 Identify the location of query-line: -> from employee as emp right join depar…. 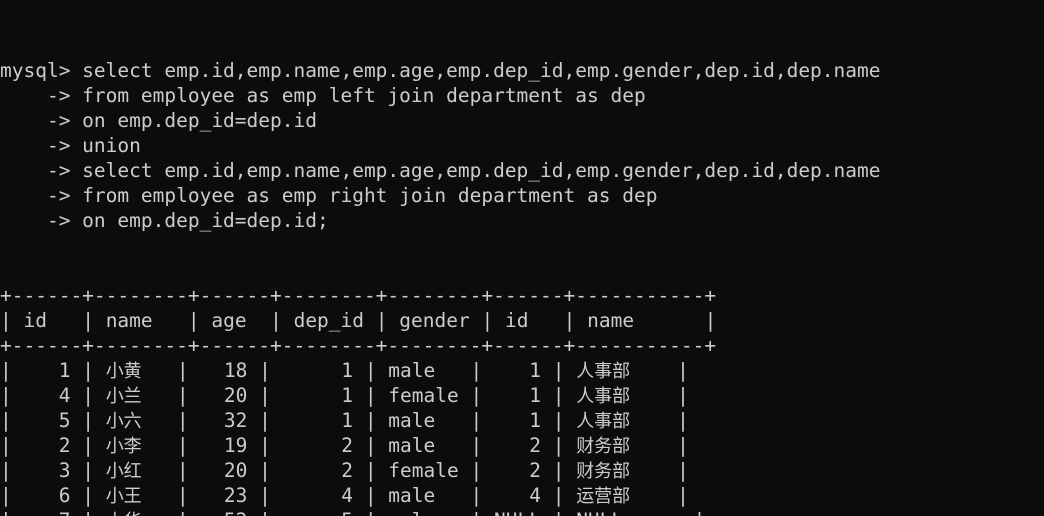
(329, 195).